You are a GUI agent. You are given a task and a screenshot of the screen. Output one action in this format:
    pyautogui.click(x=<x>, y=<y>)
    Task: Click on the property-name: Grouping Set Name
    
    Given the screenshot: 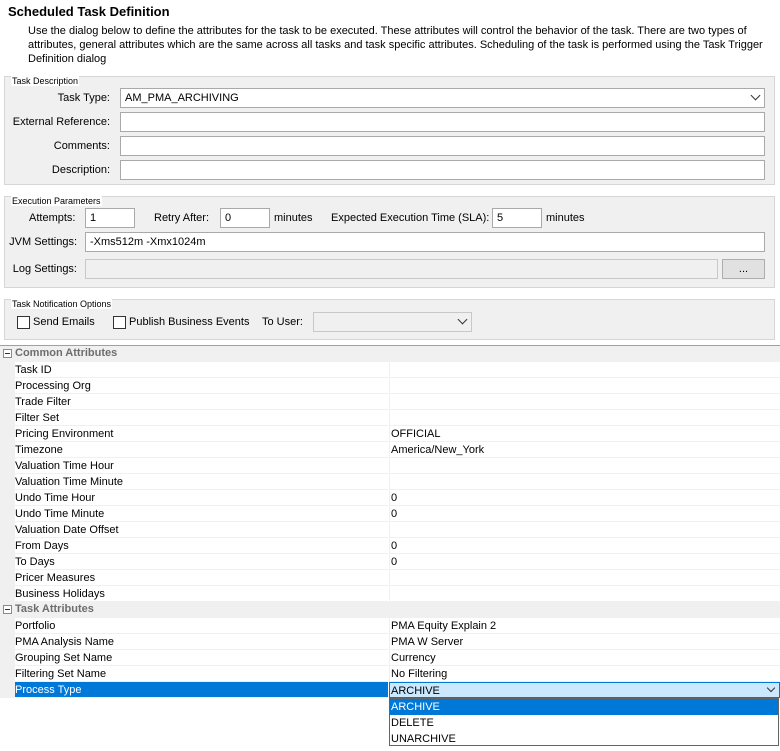 What is the action you would take?
    pyautogui.click(x=201, y=658)
    